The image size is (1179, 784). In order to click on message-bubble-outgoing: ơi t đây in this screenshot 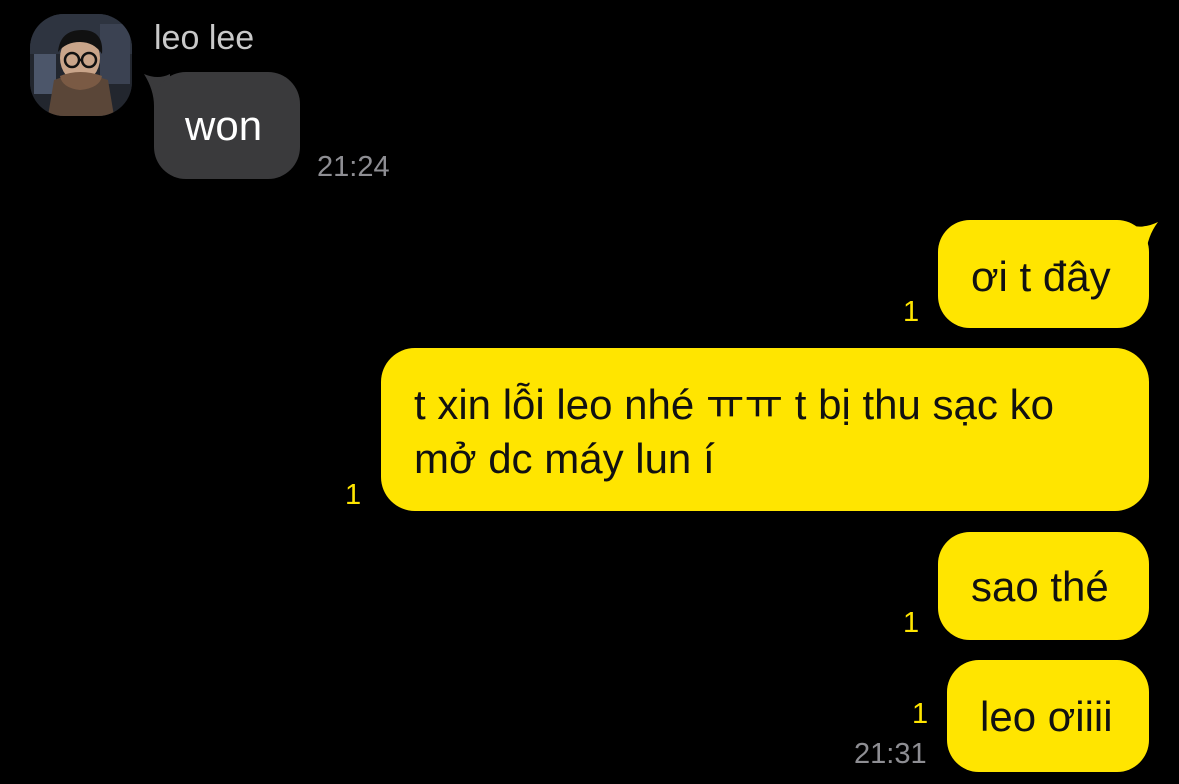, I will do `click(1043, 274)`.